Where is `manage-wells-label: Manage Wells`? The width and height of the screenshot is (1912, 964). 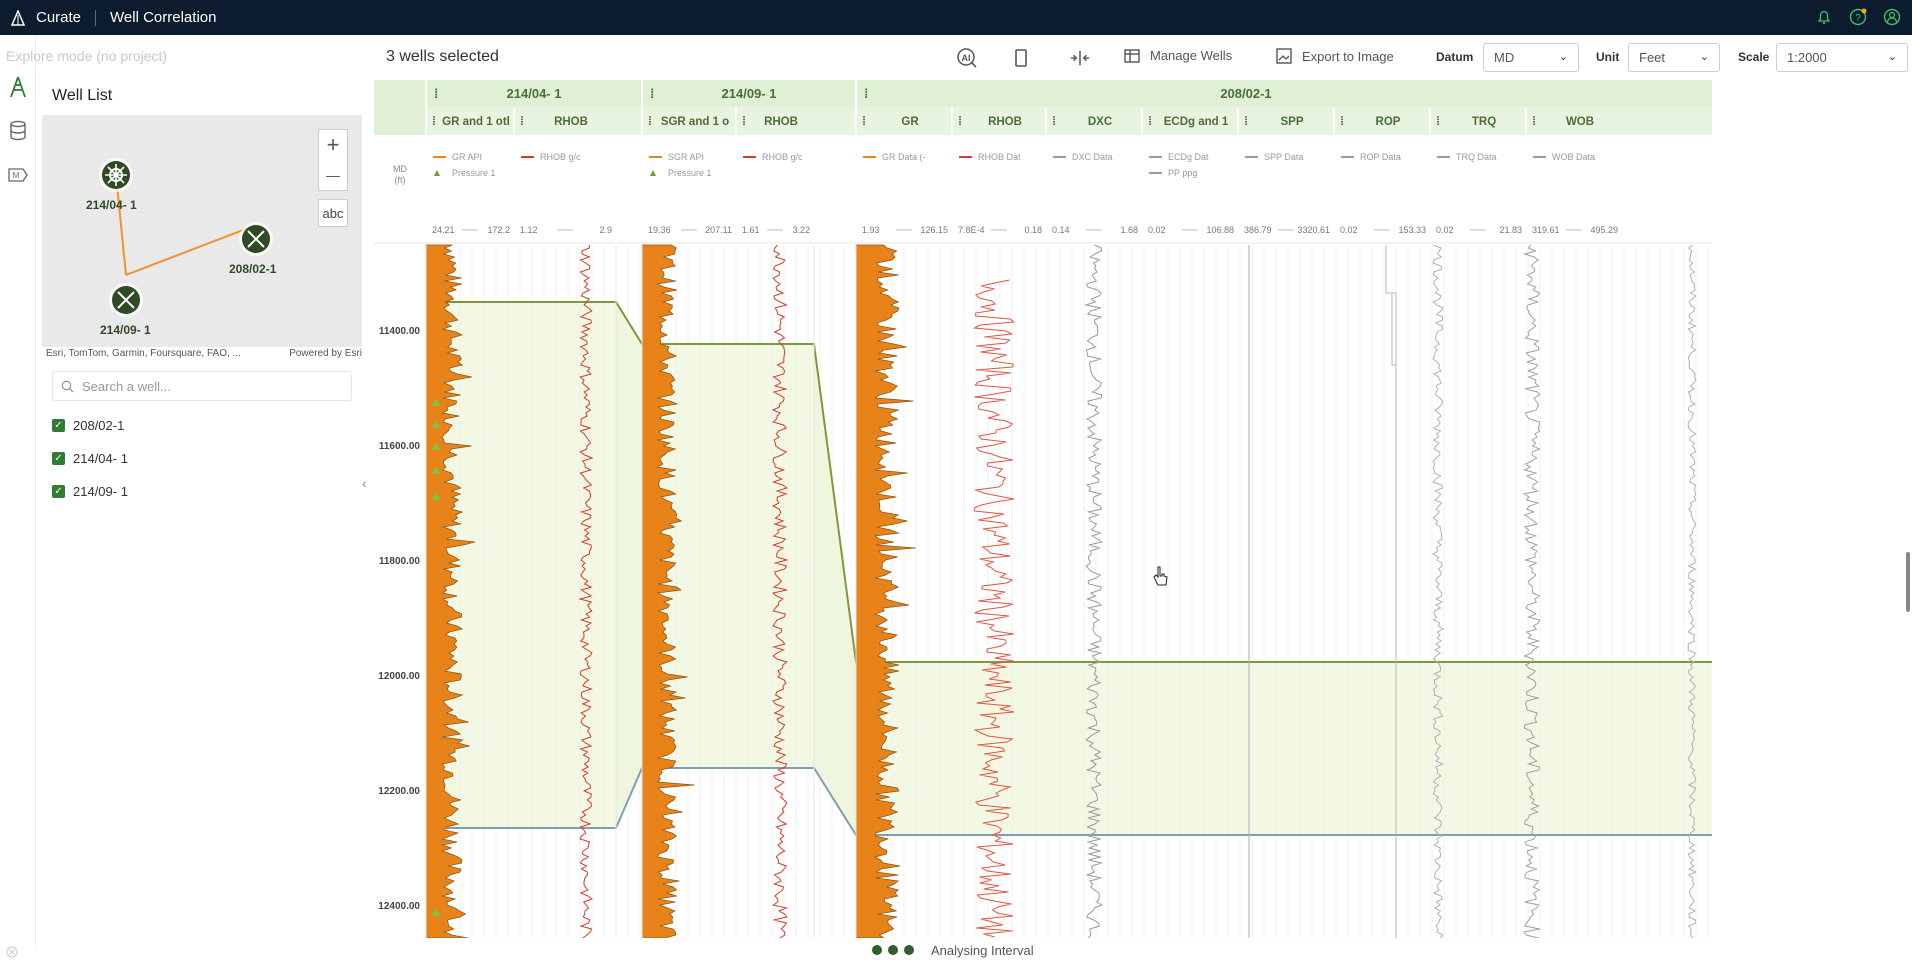
manage-wells-label: Manage Wells is located at coordinates (1191, 55).